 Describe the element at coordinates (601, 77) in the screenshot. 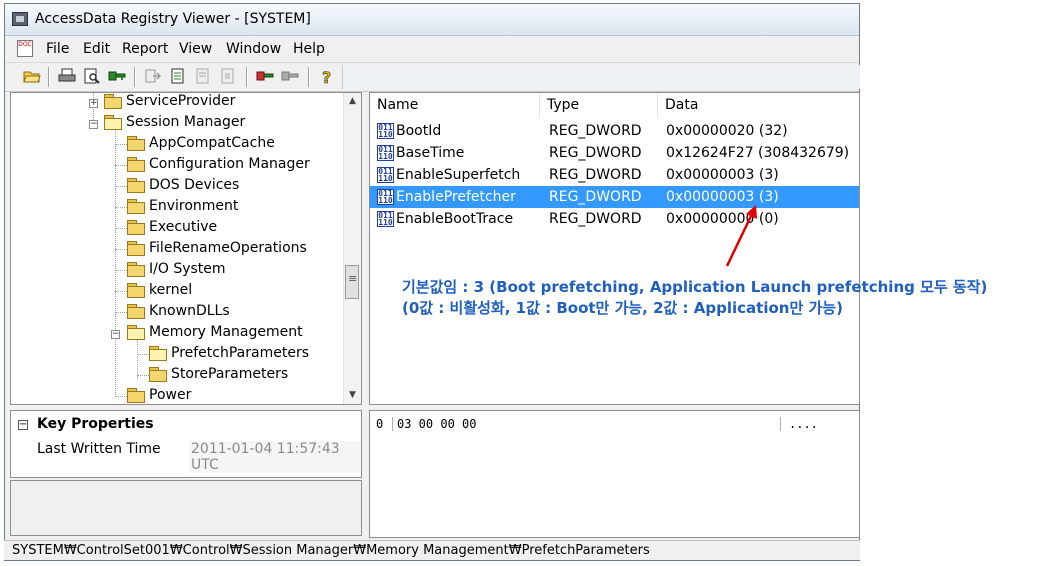

I see `toolbar-spacer` at that location.